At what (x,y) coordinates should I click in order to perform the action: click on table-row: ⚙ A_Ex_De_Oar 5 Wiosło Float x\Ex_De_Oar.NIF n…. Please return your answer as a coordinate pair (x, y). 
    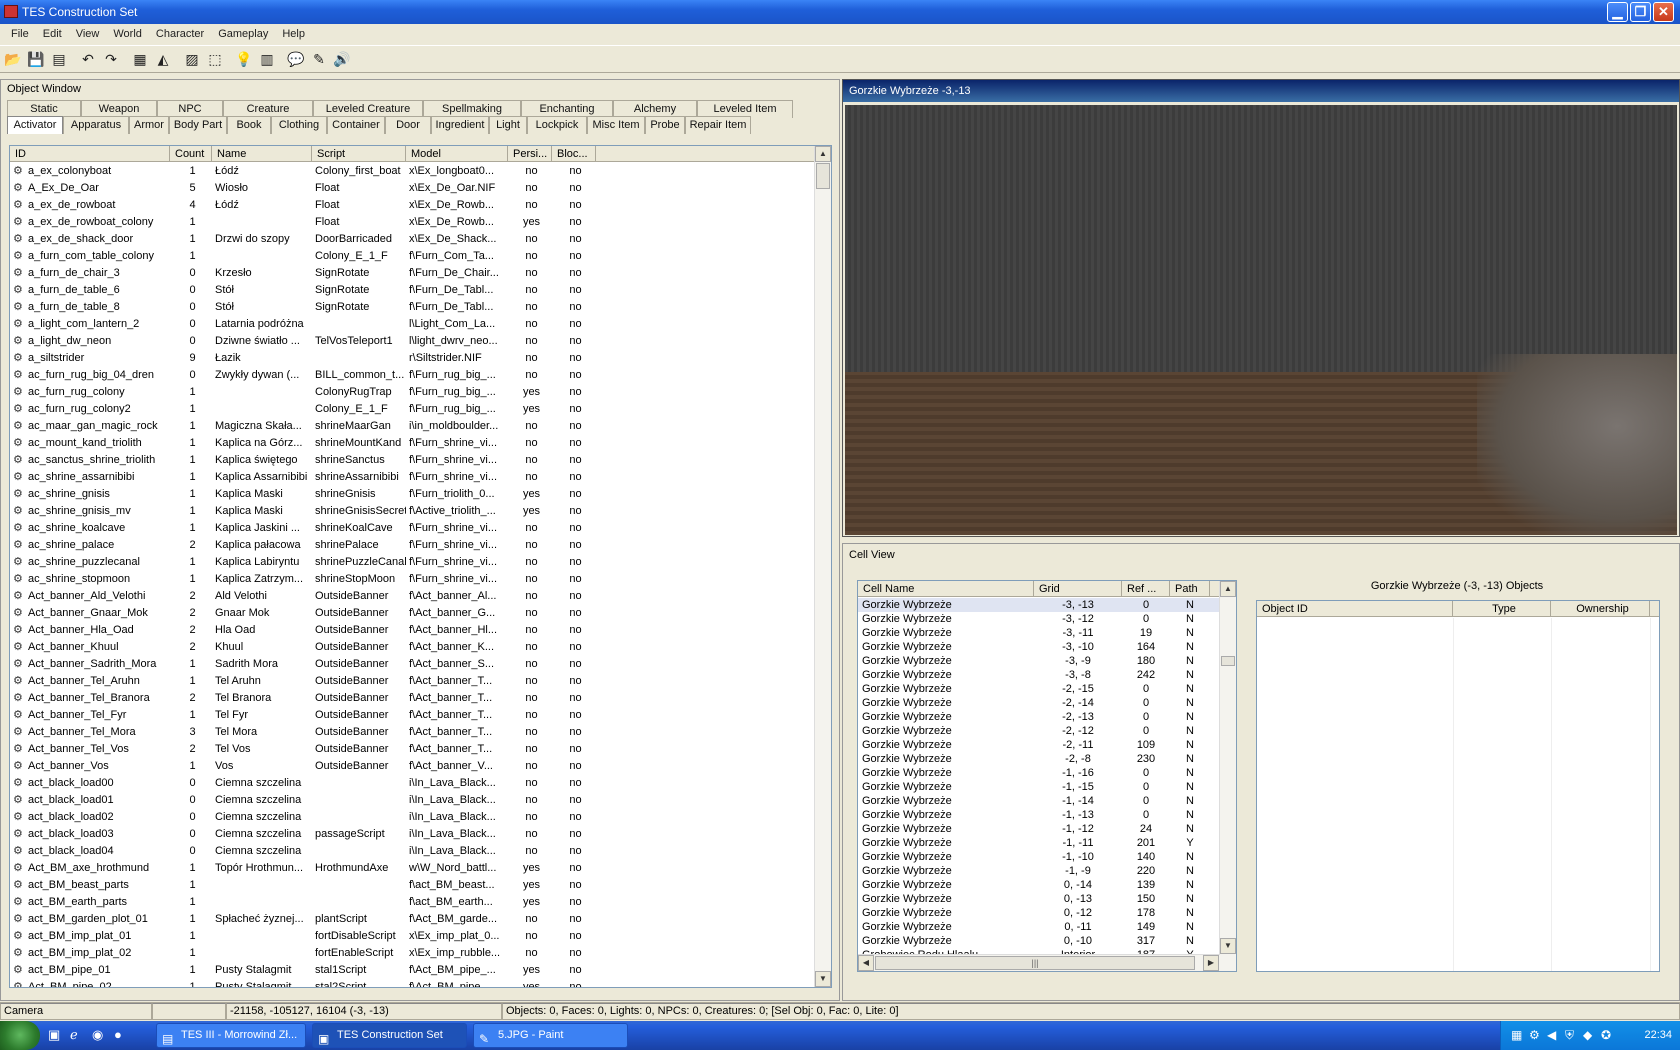
    Looking at the image, I should click on (412, 188).